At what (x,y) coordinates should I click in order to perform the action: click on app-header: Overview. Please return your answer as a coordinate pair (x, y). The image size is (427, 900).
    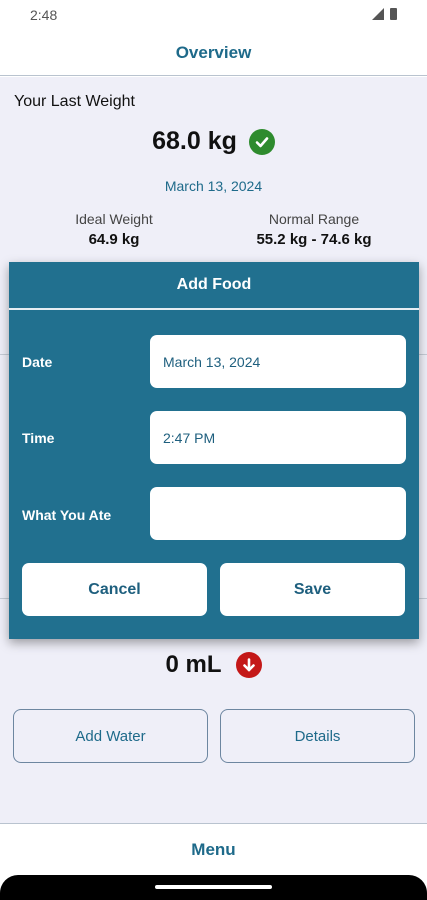
    Looking at the image, I should click on (213, 53).